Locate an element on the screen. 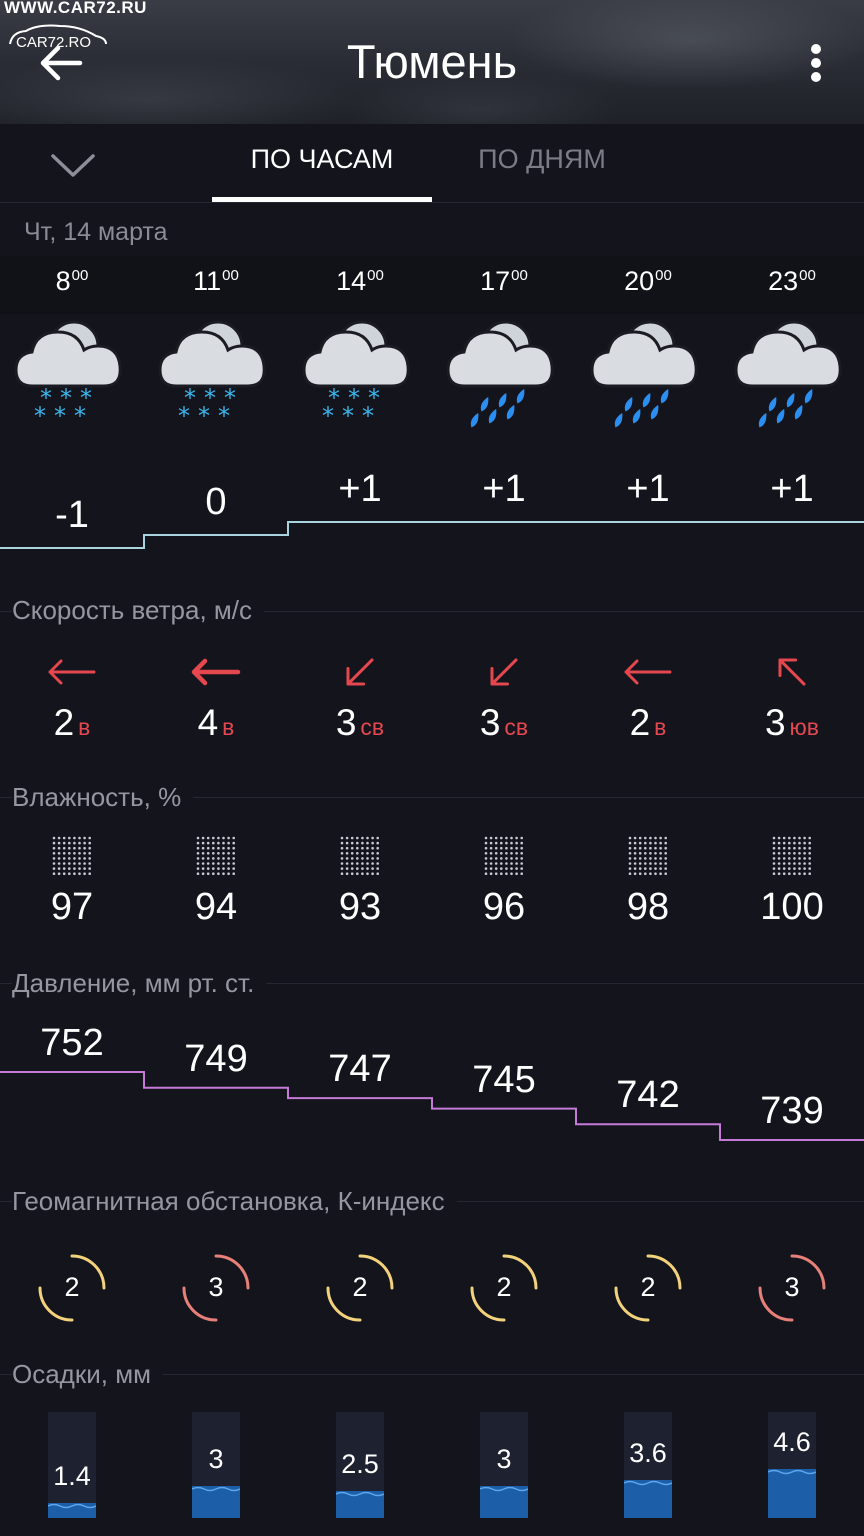 The height and width of the screenshot is (1536, 864). app-header: WWW.CAR72.RU CAR72.RO Тюмень is located at coordinates (432, 62).